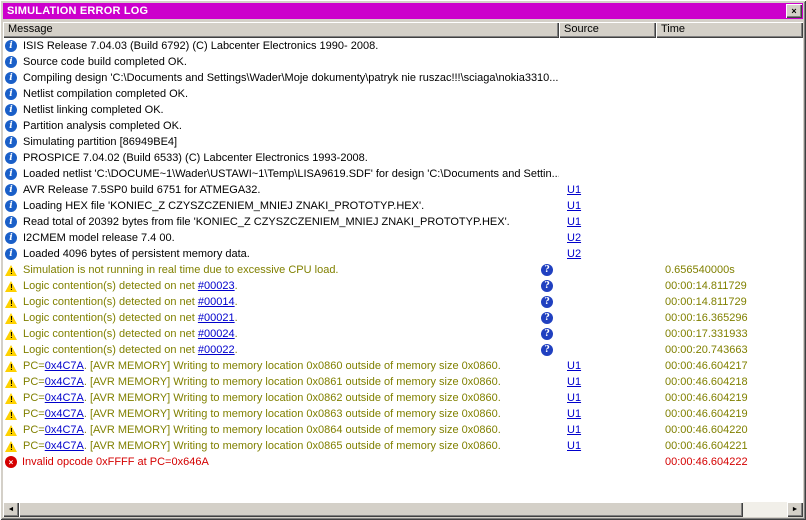 The height and width of the screenshot is (520, 806). I want to click on error-icon: ×, so click(11, 462).